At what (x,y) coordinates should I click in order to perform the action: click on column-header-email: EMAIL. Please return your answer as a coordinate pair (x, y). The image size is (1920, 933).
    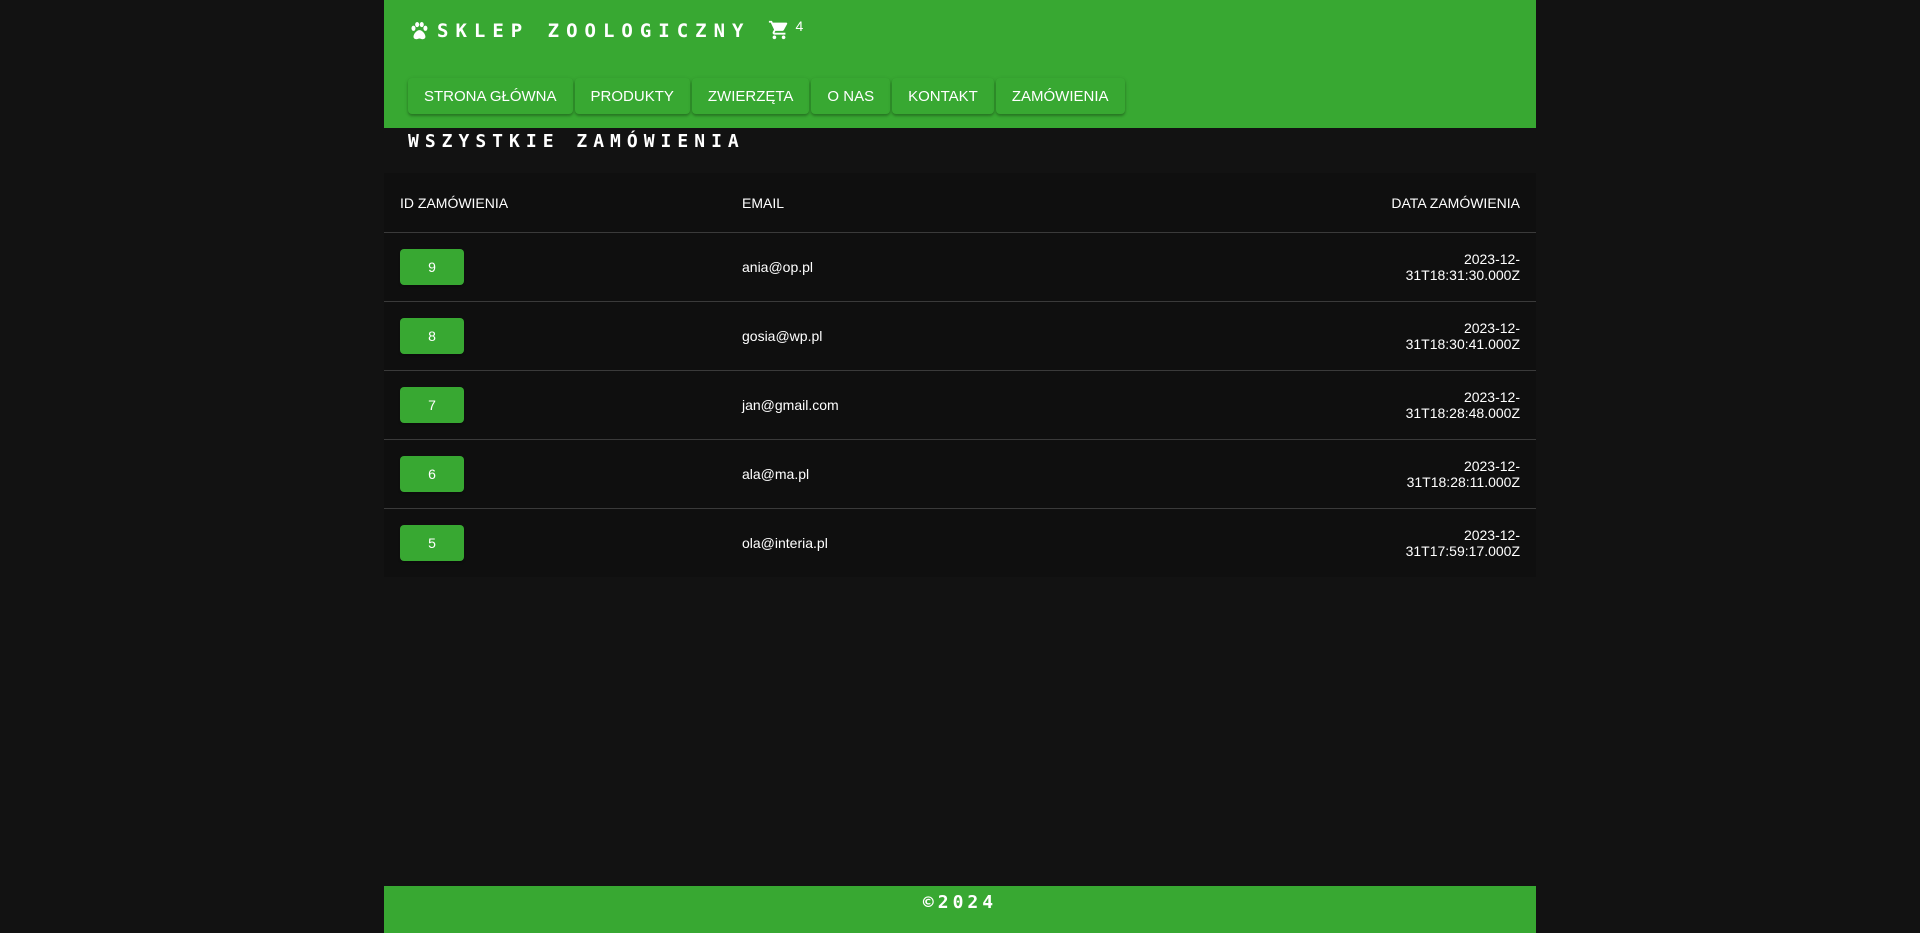
    Looking at the image, I should click on (1042, 203).